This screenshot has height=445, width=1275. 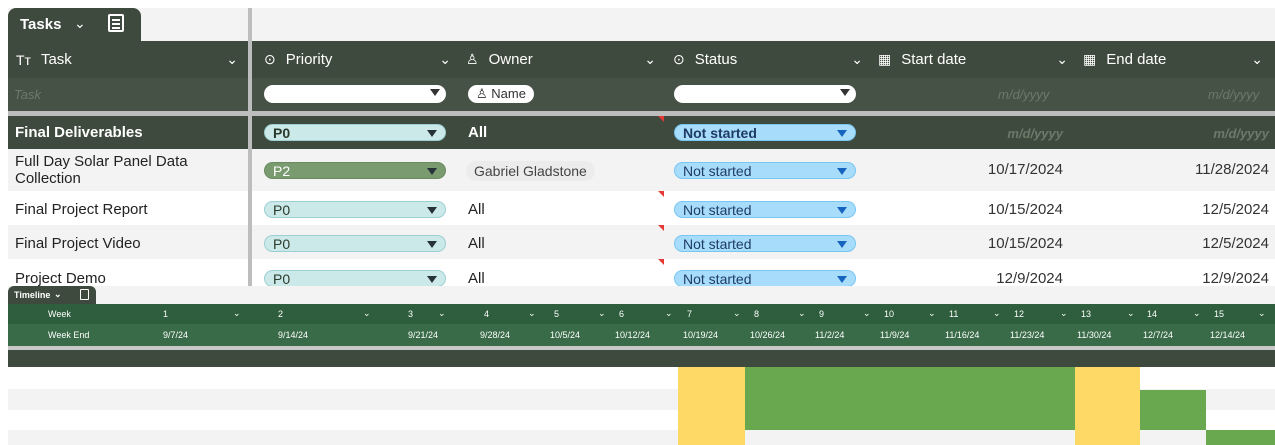 I want to click on week-number-9: 9, so click(x=822, y=314).